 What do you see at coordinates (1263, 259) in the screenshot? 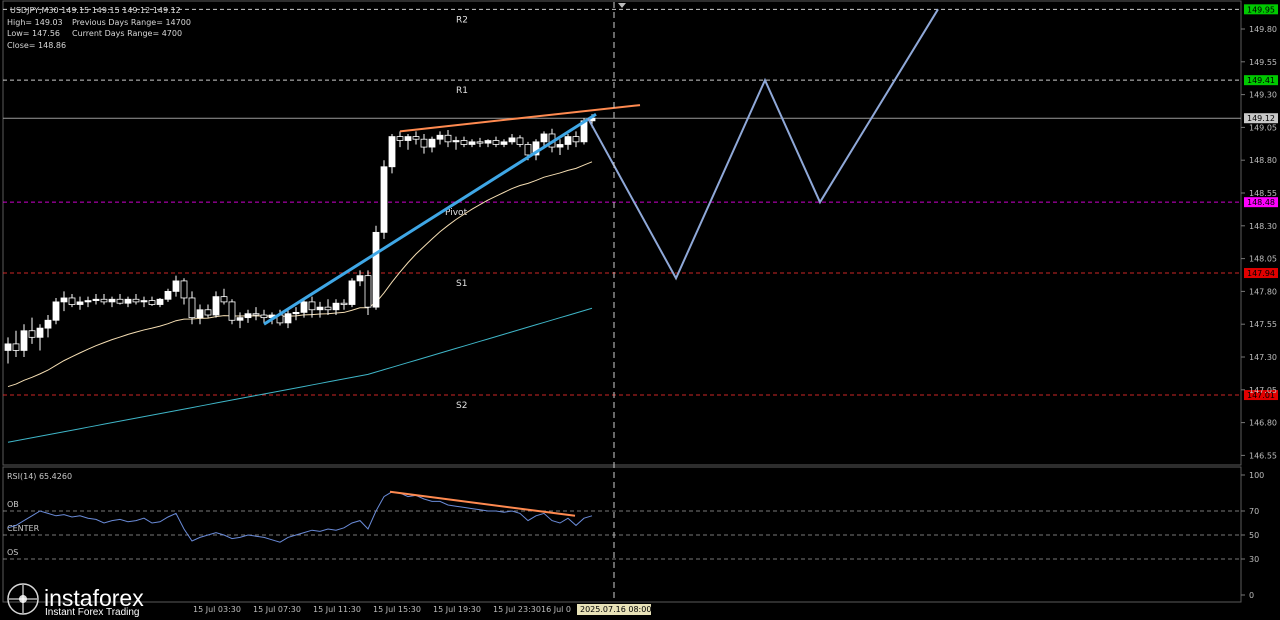
I see `price-tick-label: 148.05` at bounding box center [1263, 259].